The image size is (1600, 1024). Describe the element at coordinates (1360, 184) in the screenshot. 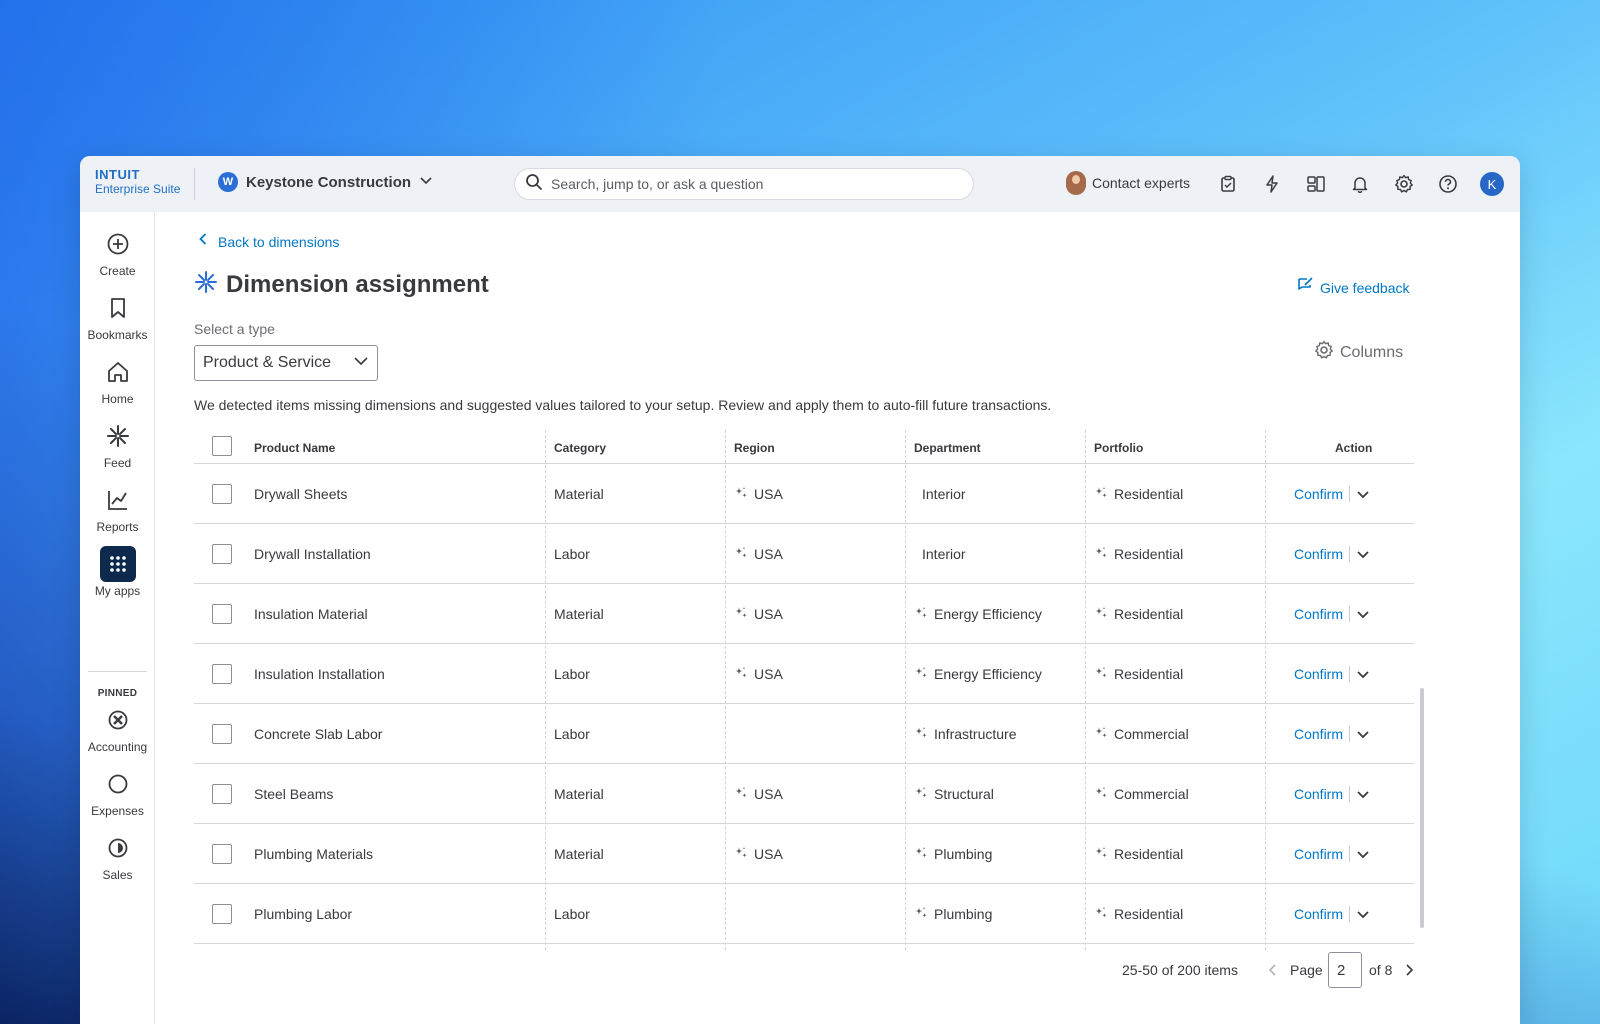

I see `bell-icon` at that location.